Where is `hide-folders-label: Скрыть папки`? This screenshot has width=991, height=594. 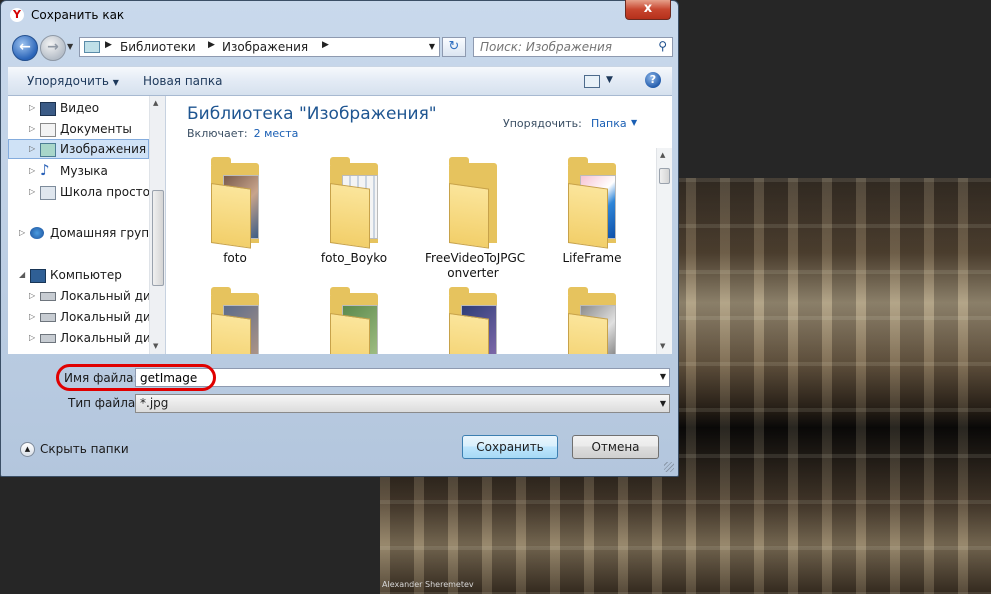
hide-folders-label: Скрыть папки is located at coordinates (84, 449).